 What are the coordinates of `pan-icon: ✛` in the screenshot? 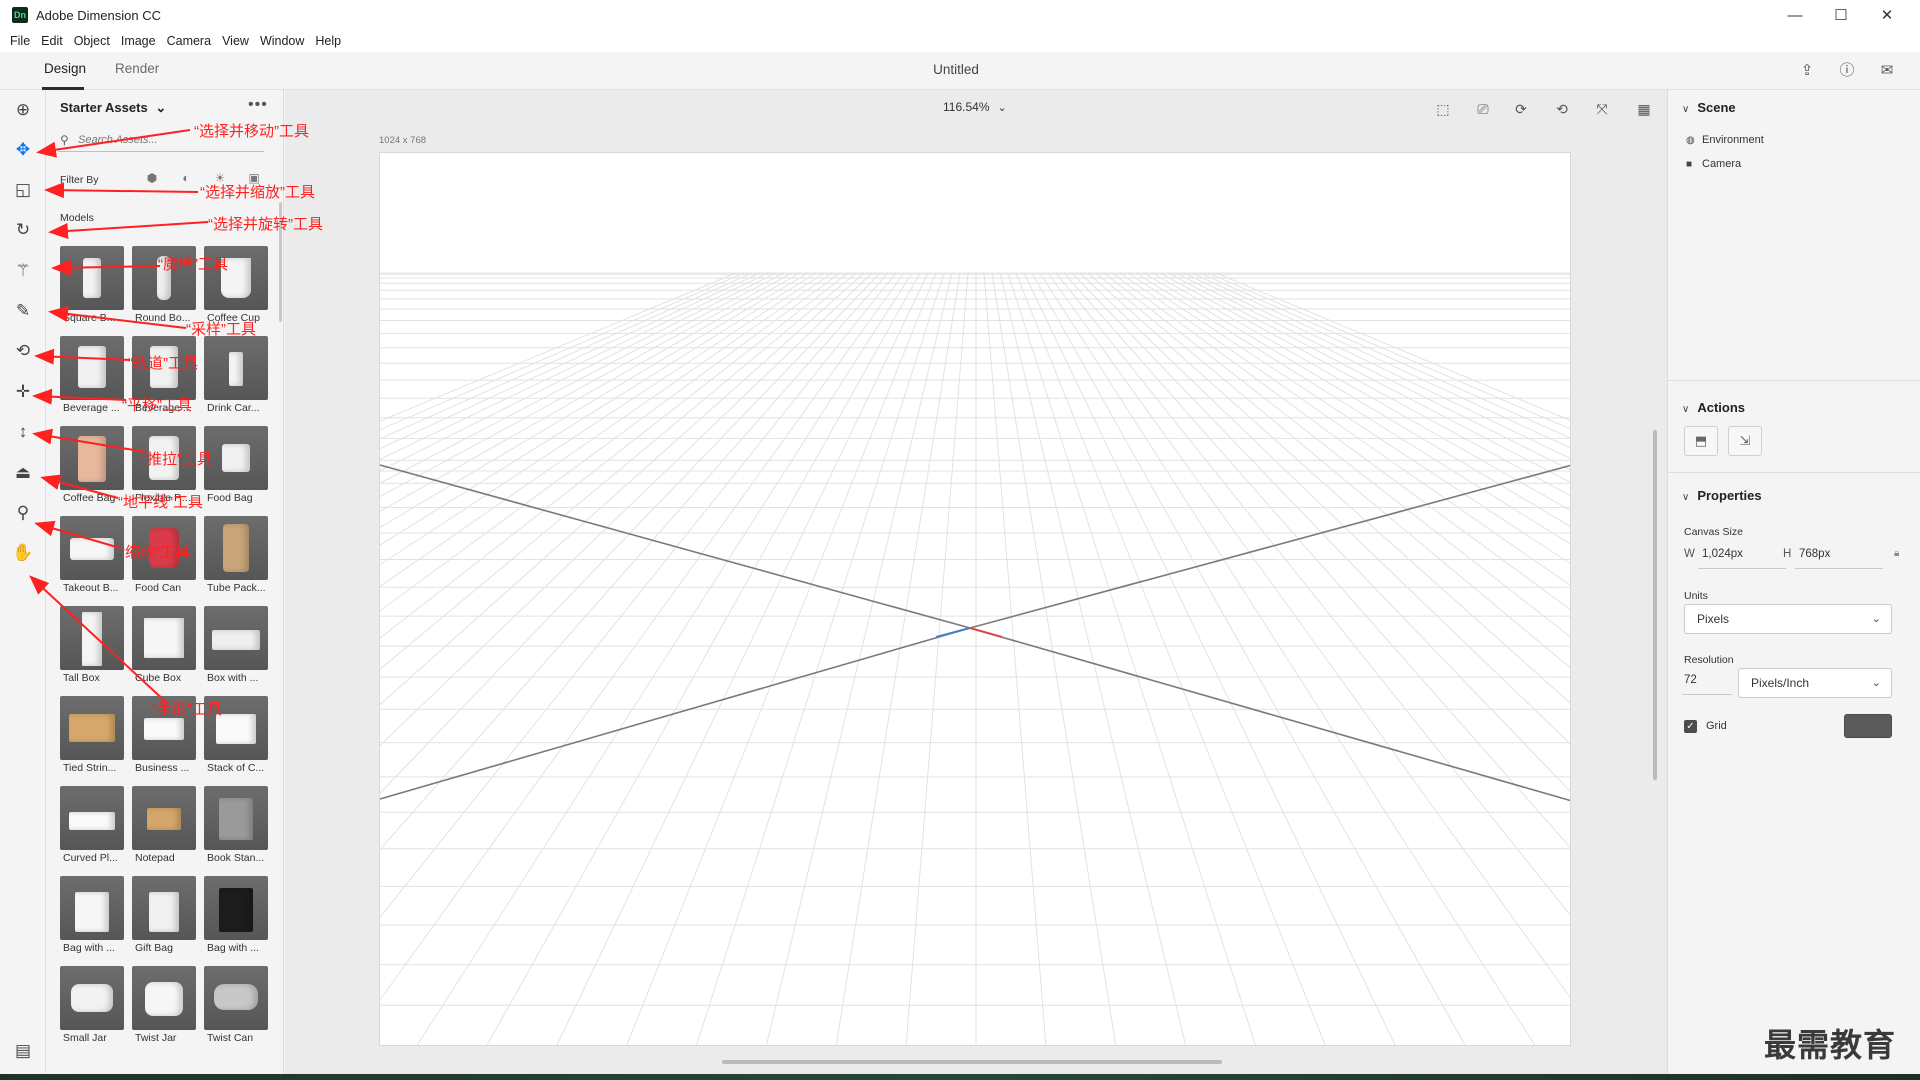 It's located at (23, 392).